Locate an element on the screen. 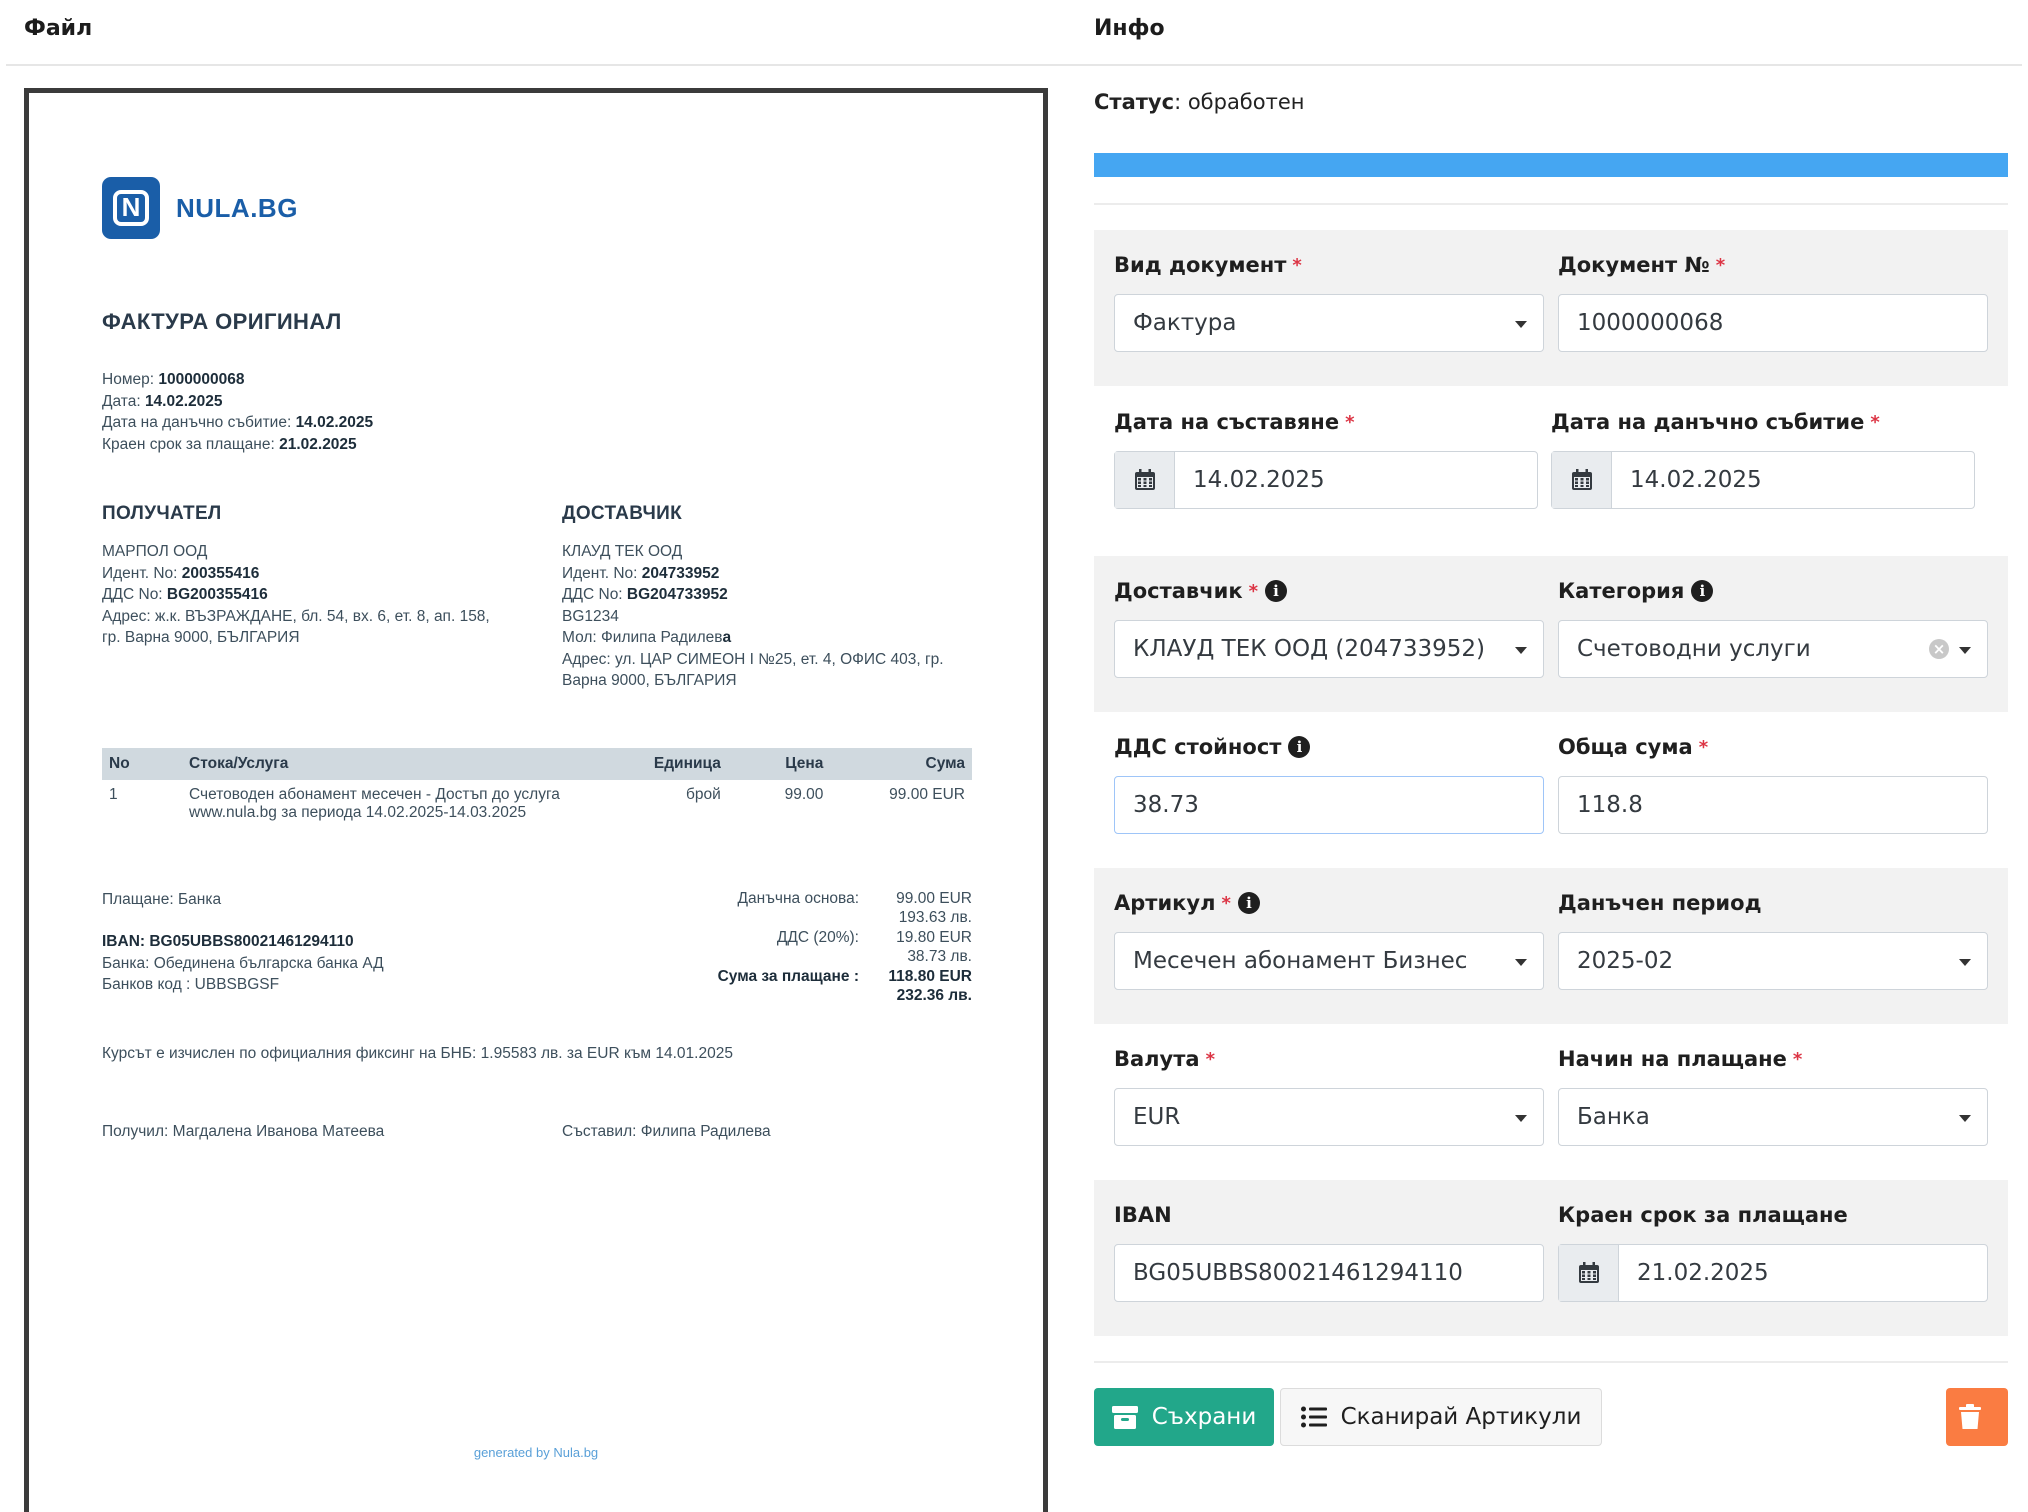  total-field: Обща сума * 118.8 is located at coordinates (1773, 783).